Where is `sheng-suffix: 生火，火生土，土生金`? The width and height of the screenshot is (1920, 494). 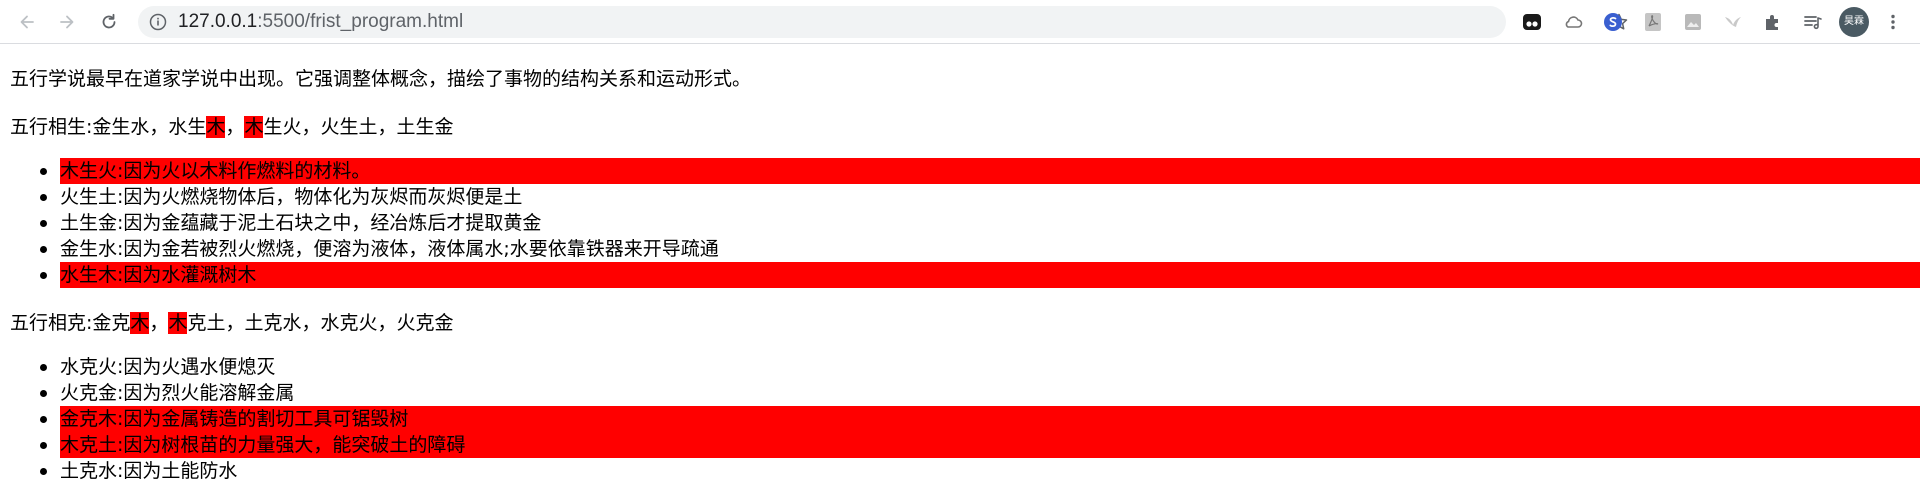 sheng-suffix: 生火，火生土，土生金 is located at coordinates (358, 127).